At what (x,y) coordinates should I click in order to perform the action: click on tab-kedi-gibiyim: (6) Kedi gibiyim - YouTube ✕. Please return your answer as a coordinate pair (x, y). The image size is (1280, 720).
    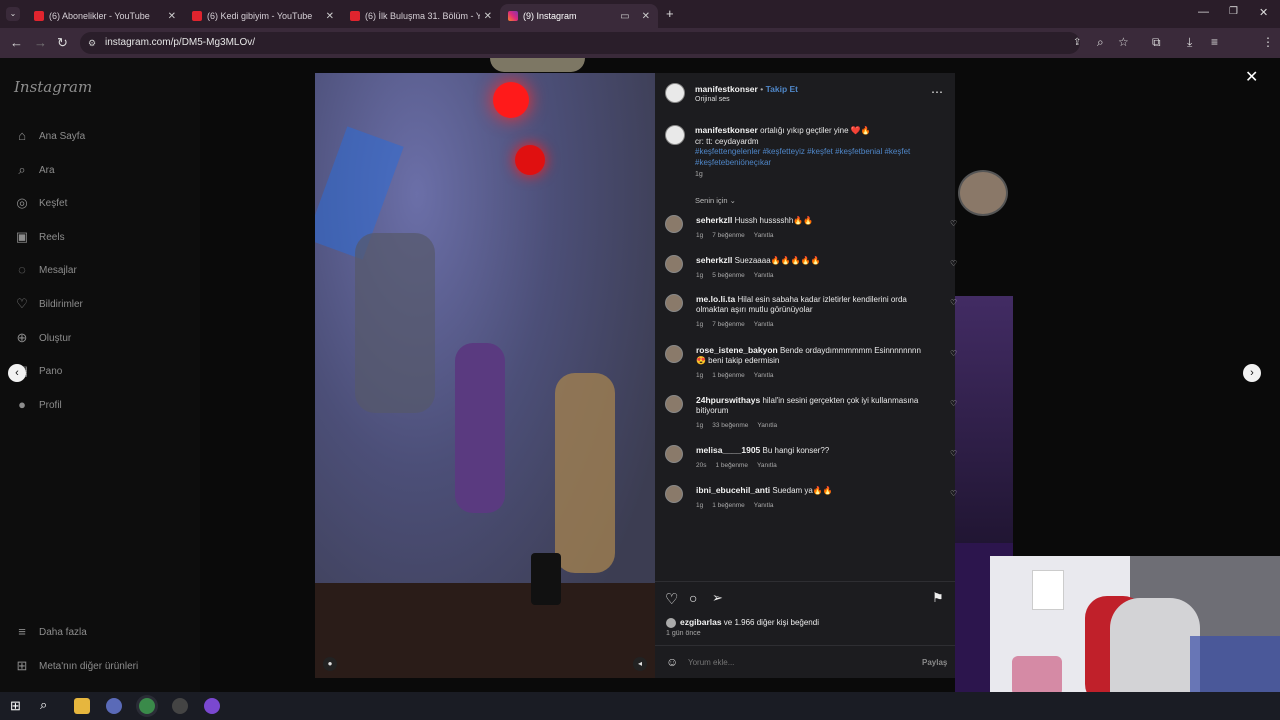
    Looking at the image, I should click on (263, 16).